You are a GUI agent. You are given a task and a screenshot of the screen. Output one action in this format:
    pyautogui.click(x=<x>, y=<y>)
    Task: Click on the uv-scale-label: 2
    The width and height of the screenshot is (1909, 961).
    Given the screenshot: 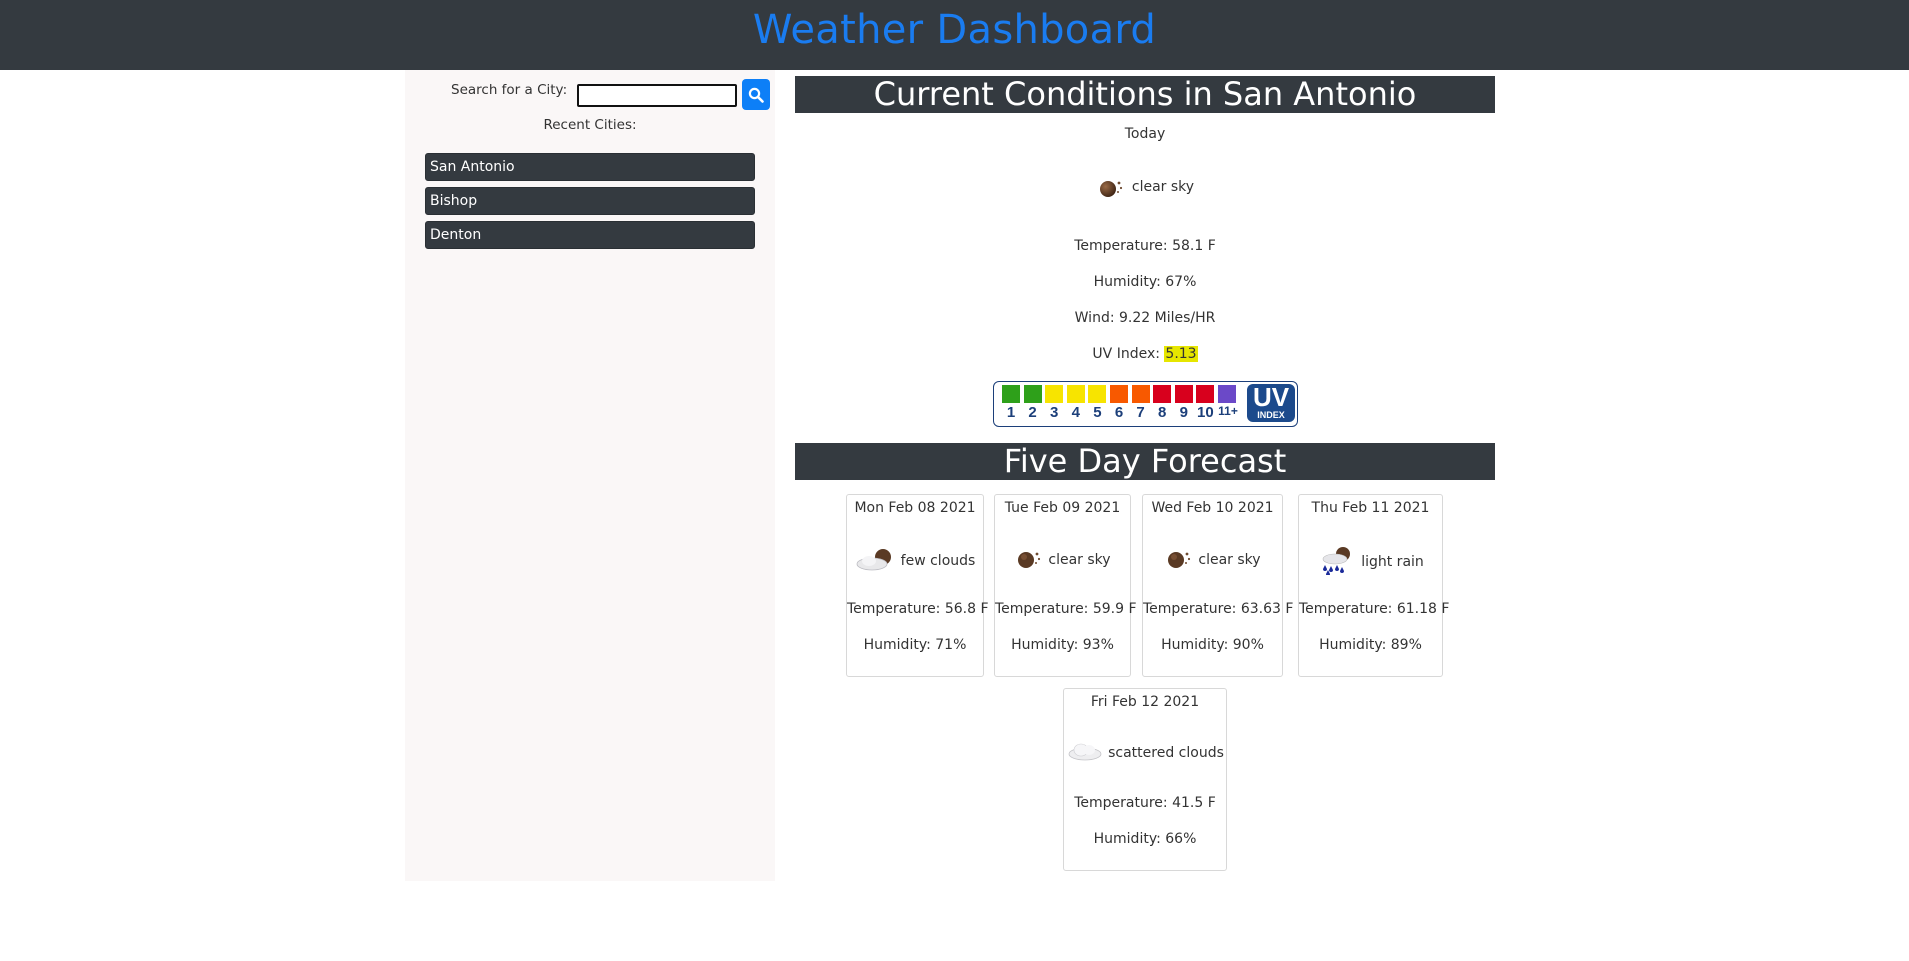 What is the action you would take?
    pyautogui.click(x=1032, y=412)
    